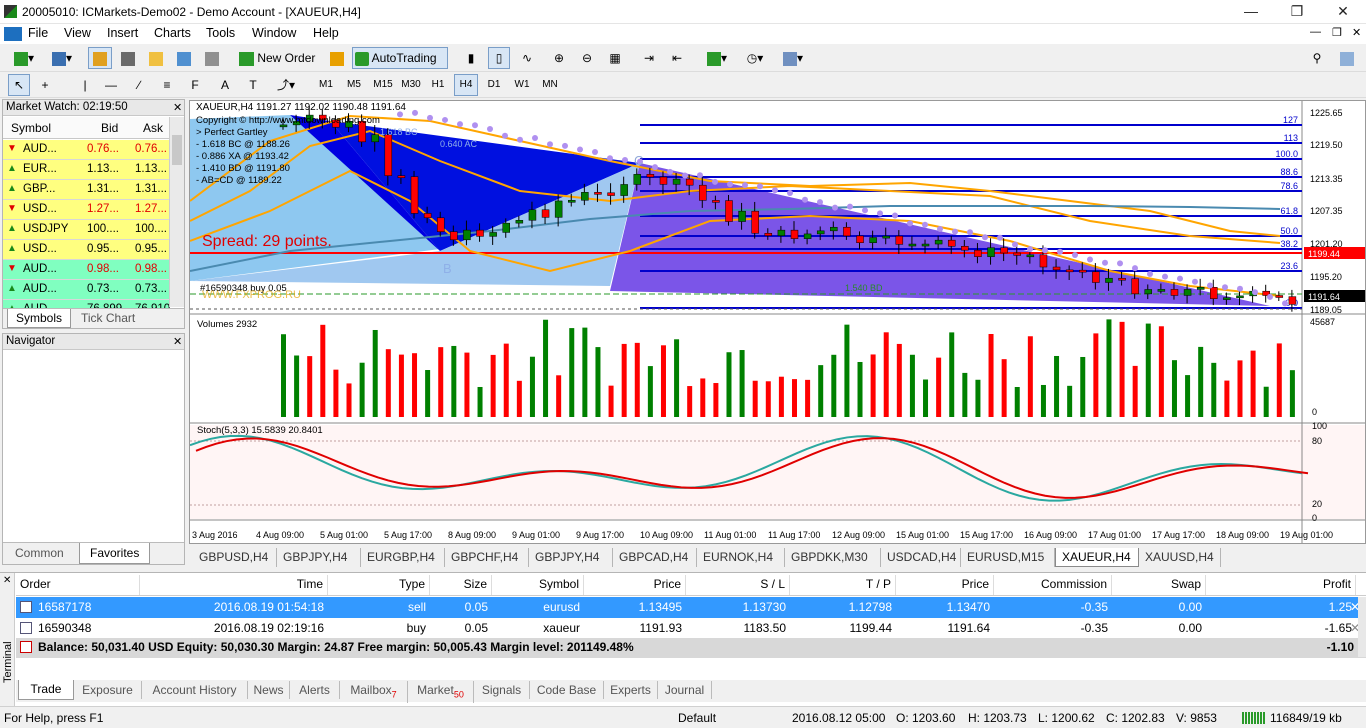 This screenshot has height=728, width=1366. Describe the element at coordinates (212, 58) in the screenshot. I see `strategy-tester-icon` at that location.